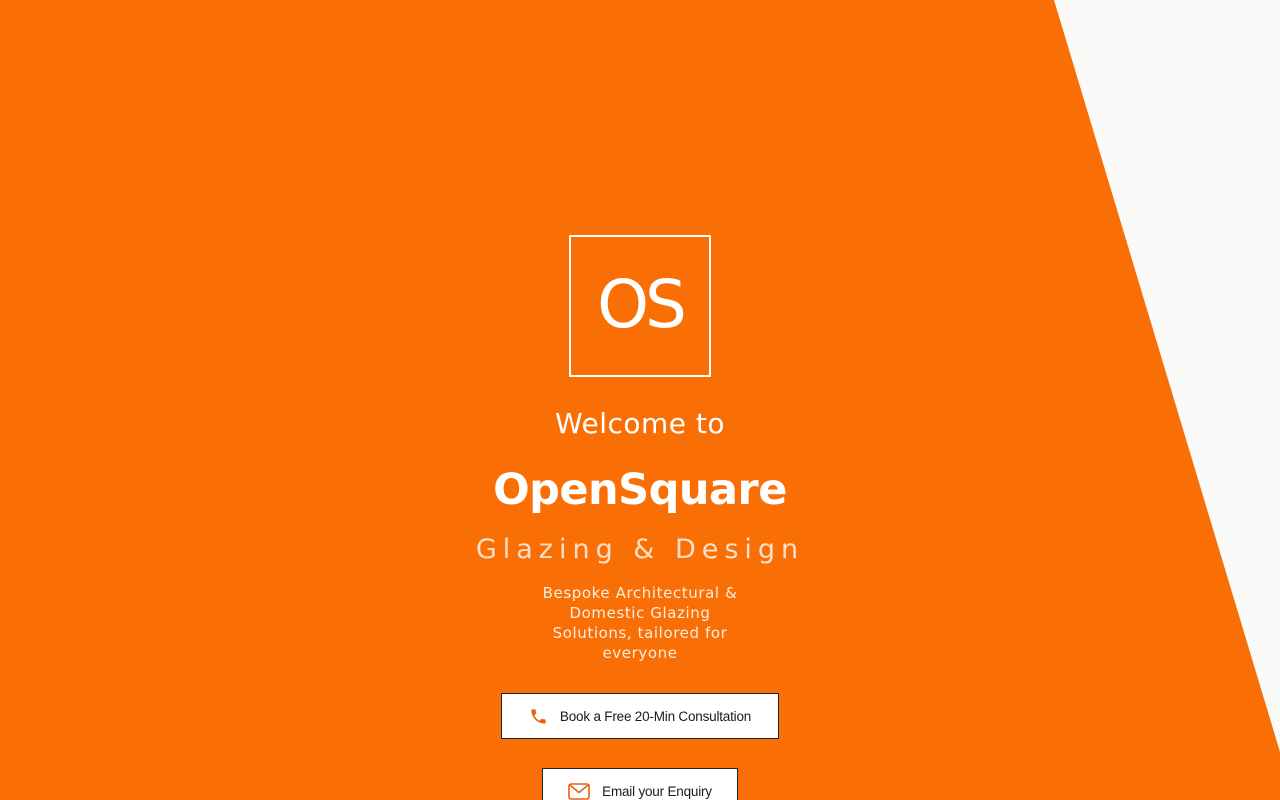 Image resolution: width=1280 pixels, height=800 pixels. Describe the element at coordinates (657, 791) in the screenshot. I see `email-enquiry-label: Email your Enquiry` at that location.